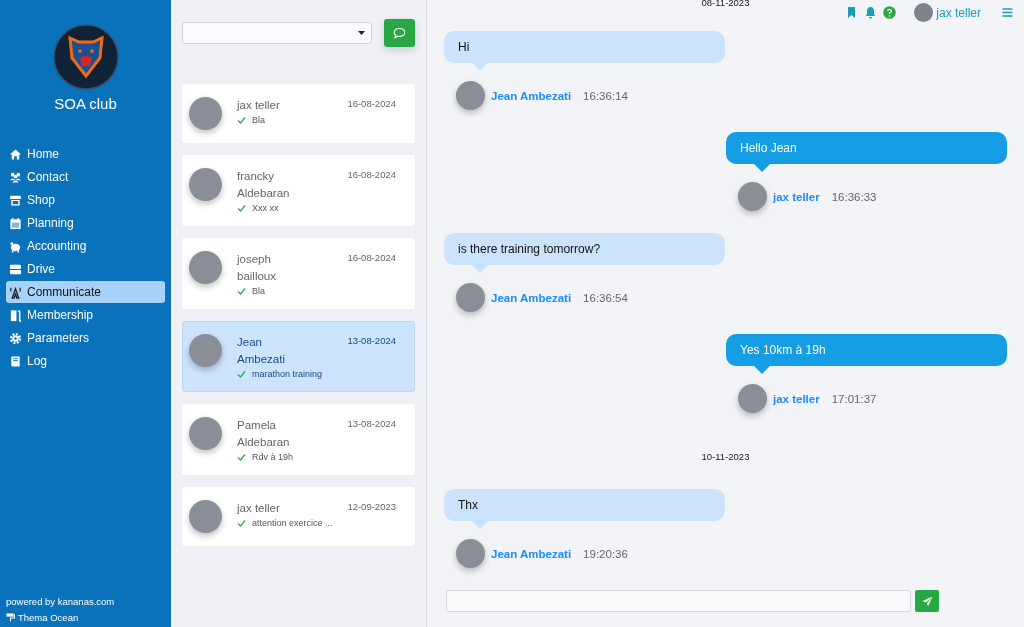 The image size is (1024, 627). I want to click on sidebar-item: Home, so click(85, 154).